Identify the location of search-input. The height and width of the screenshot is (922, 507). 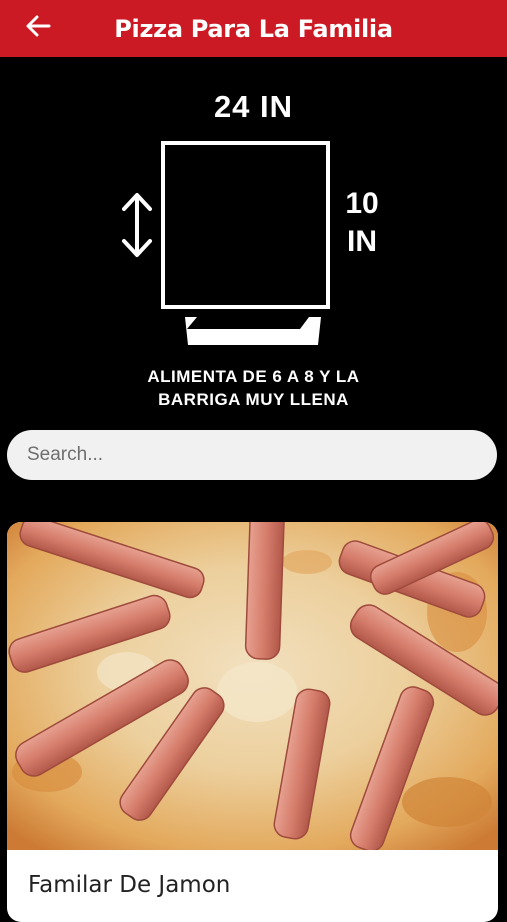
(252, 455).